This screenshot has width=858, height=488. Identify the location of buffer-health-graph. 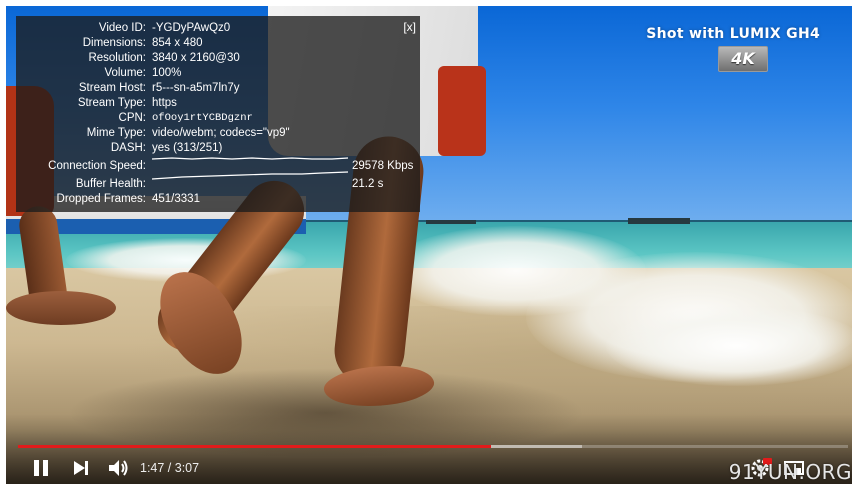
(250, 176).